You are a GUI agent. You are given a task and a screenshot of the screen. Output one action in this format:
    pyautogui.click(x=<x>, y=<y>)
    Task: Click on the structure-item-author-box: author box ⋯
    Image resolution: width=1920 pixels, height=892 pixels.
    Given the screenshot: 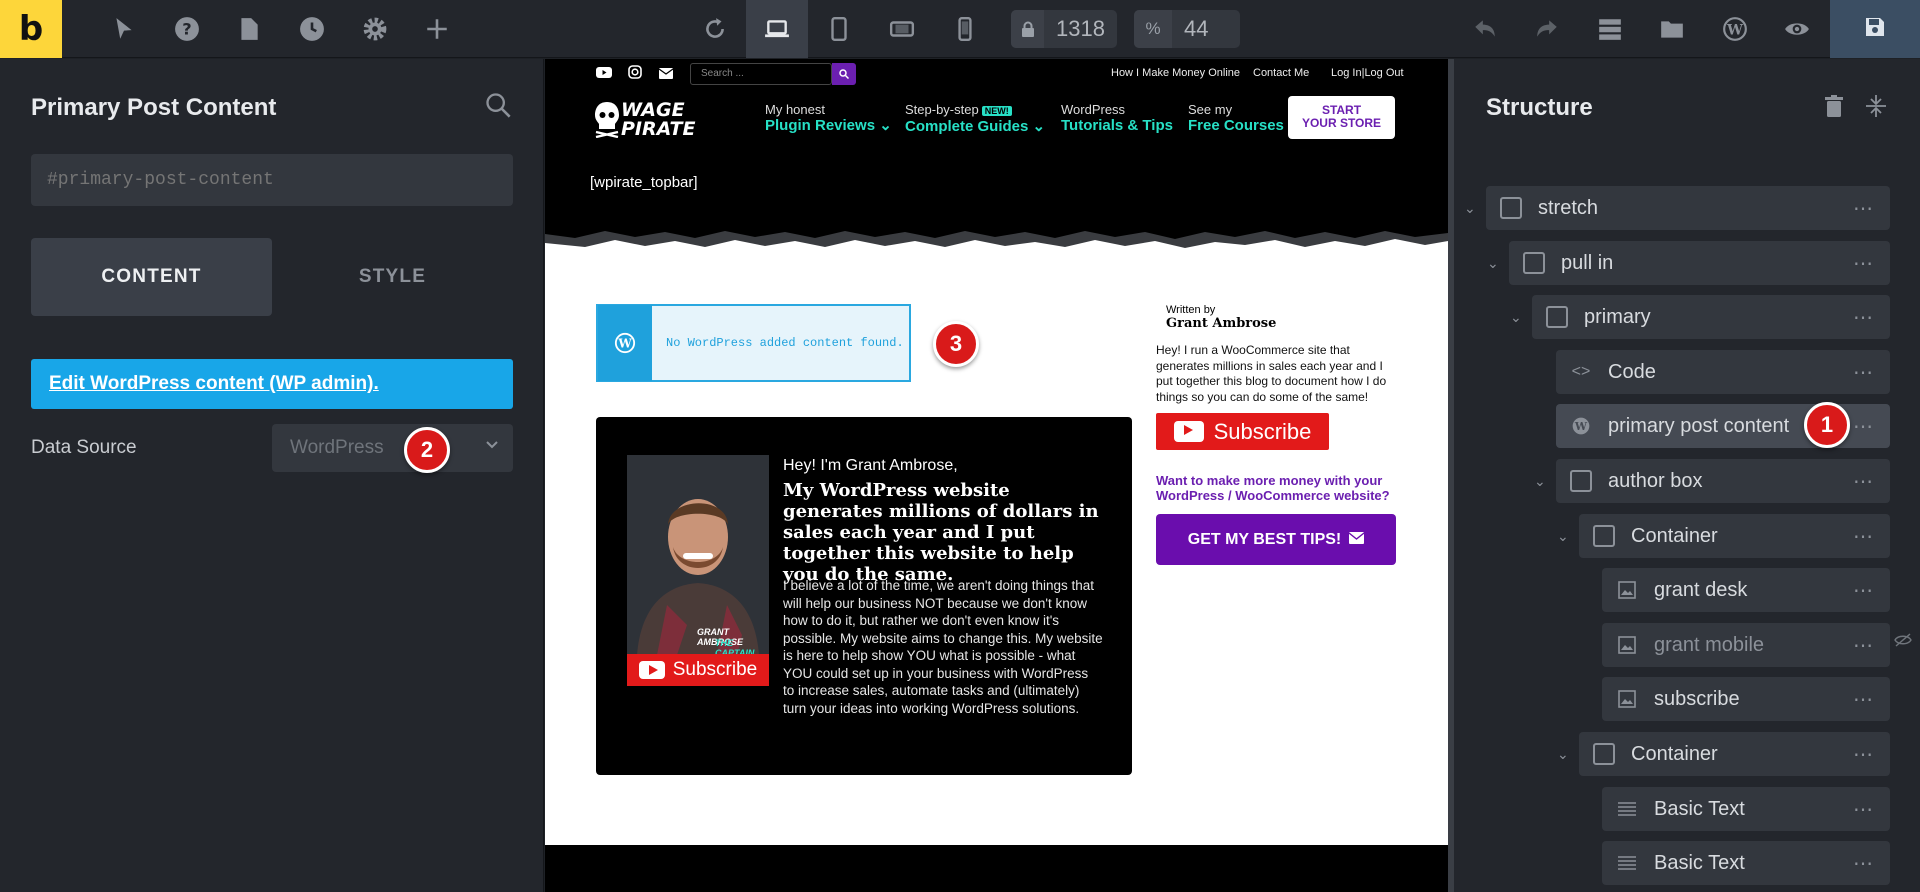 What is the action you would take?
    pyautogui.click(x=1723, y=481)
    